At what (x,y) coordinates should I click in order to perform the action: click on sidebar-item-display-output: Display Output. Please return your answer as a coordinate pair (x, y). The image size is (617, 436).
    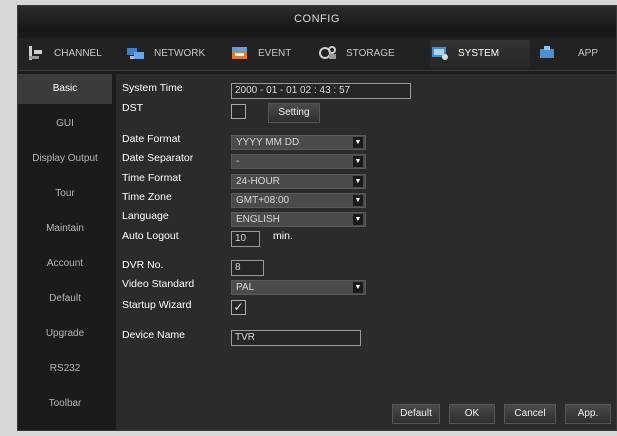
    Looking at the image, I should click on (65, 159).